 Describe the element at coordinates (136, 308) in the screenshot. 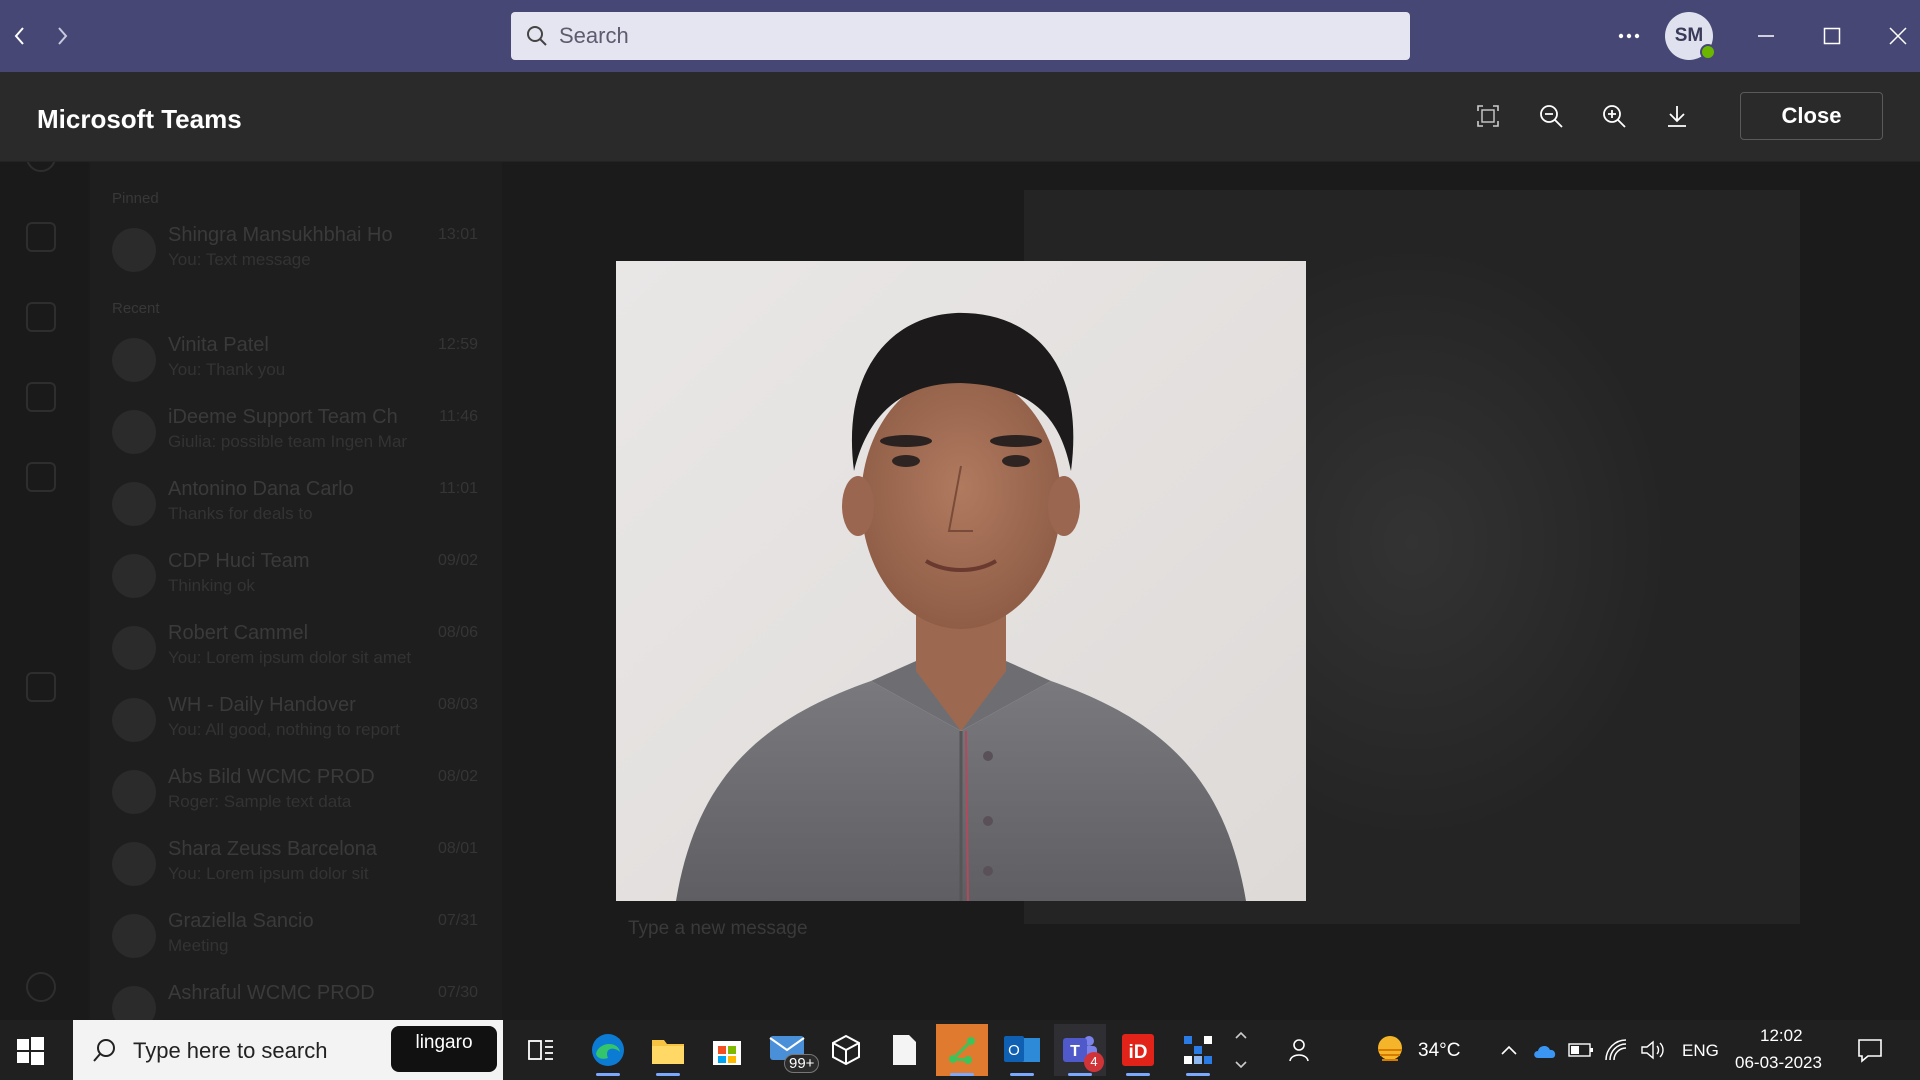

I see `section-recent: Recent` at that location.